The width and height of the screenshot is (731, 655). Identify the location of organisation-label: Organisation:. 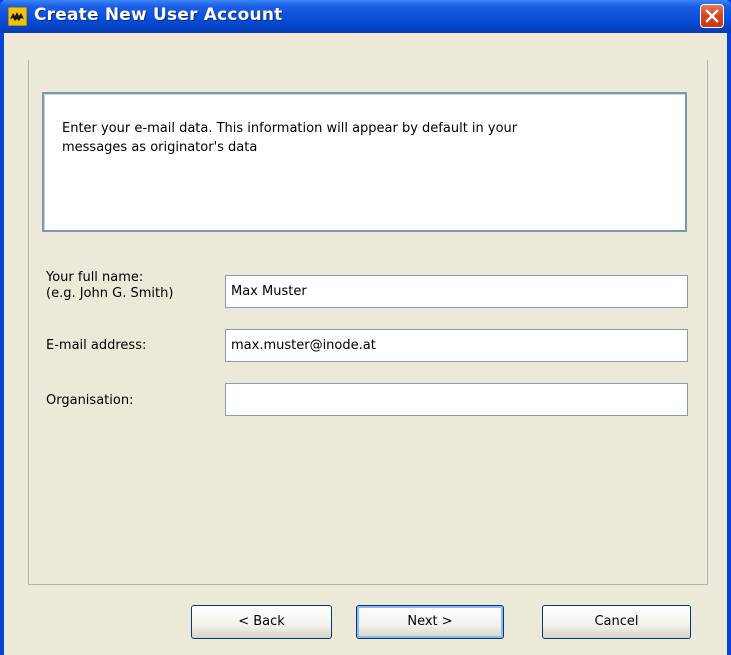
(90, 400).